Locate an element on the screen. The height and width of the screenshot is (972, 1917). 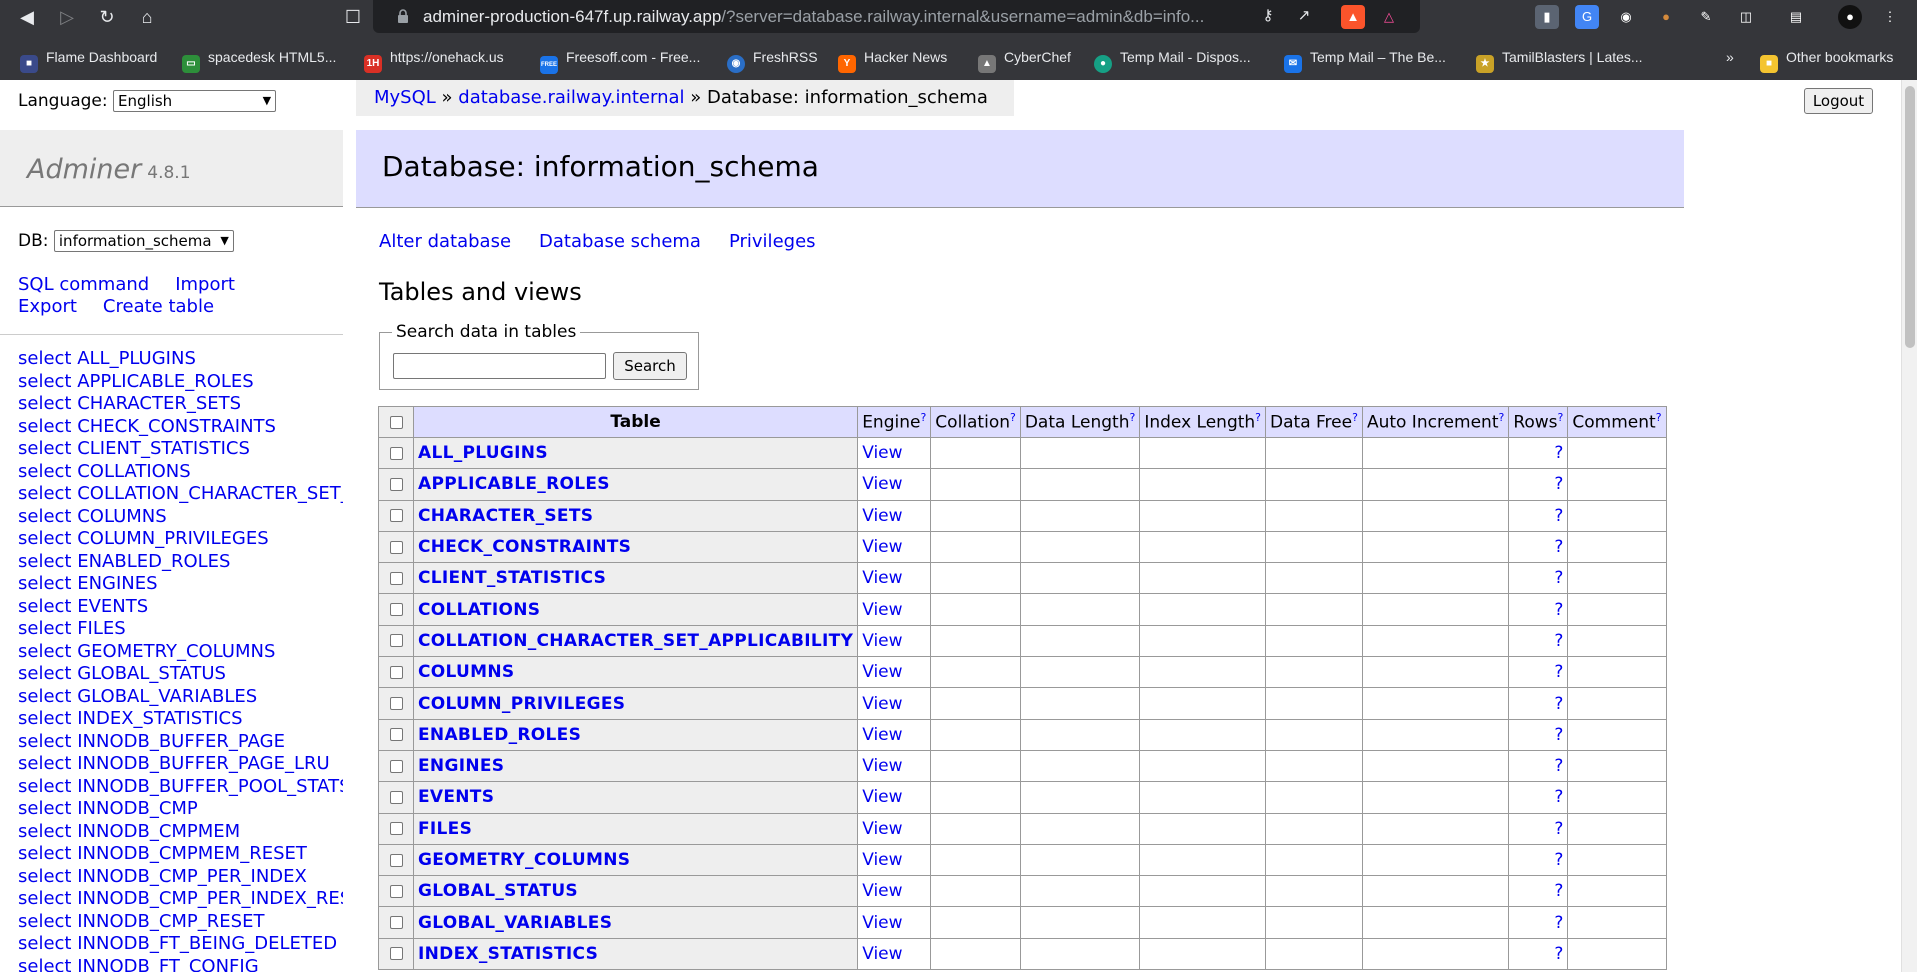
sidebar-table-link: select GLOBAL_STATUS is located at coordinates (180, 674).